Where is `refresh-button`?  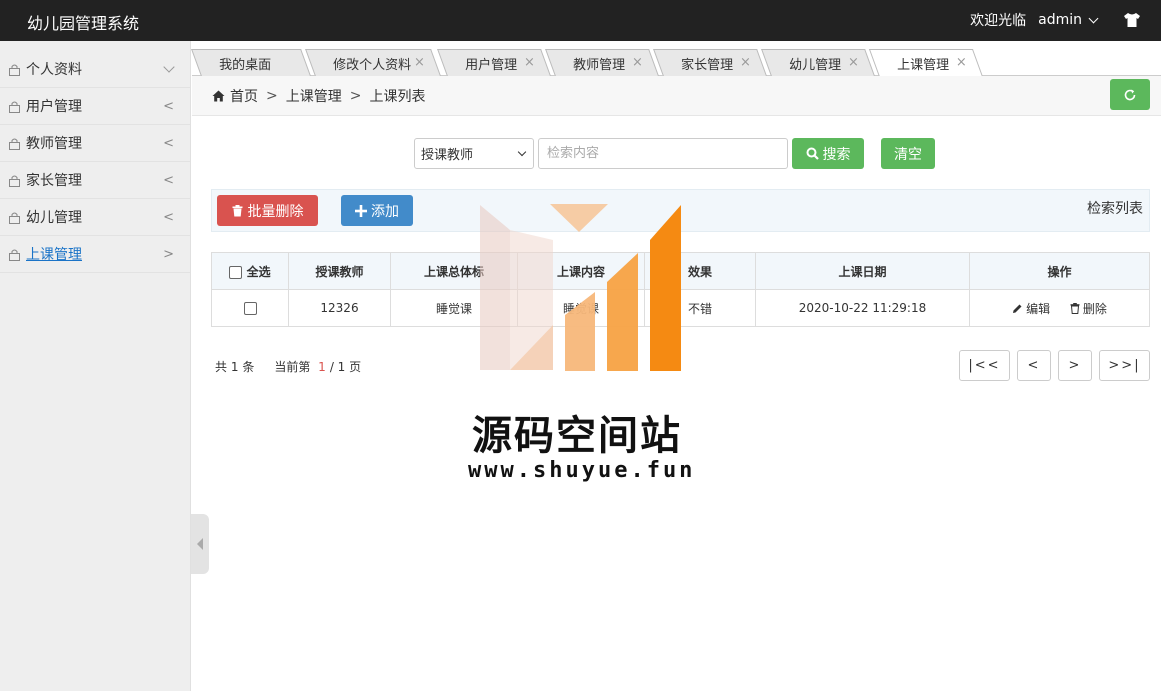 refresh-button is located at coordinates (1130, 94).